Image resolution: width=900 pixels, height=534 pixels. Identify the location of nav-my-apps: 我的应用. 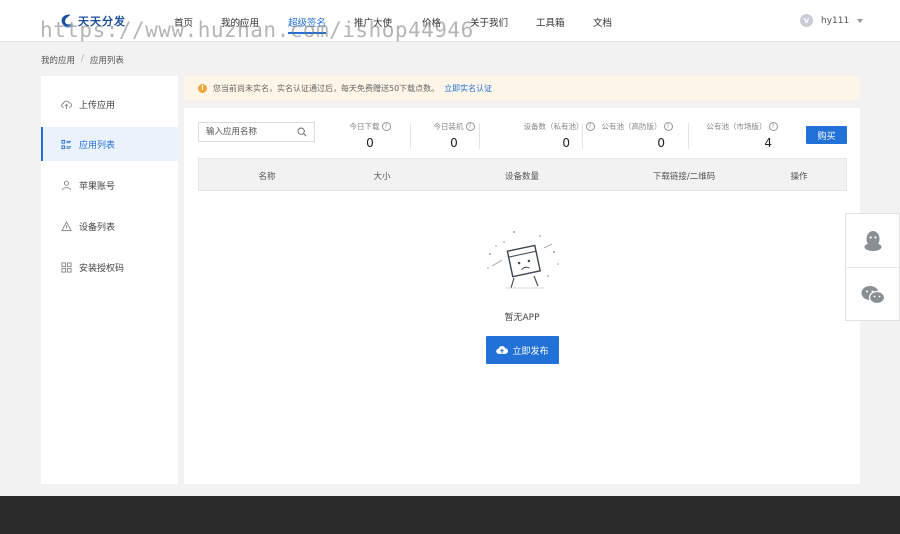
(240, 22).